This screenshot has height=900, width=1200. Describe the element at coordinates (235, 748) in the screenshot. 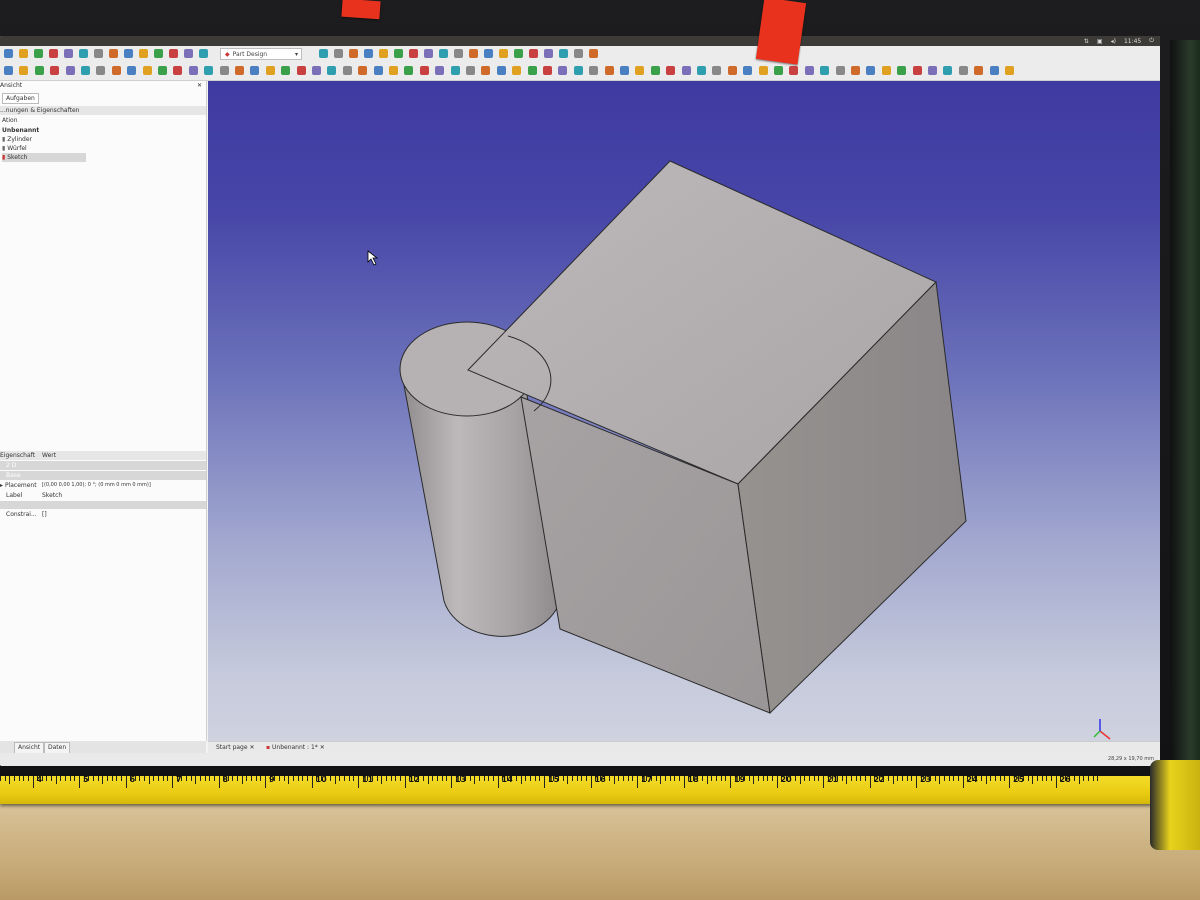

I see `tab-start-page: Start page ✕` at that location.